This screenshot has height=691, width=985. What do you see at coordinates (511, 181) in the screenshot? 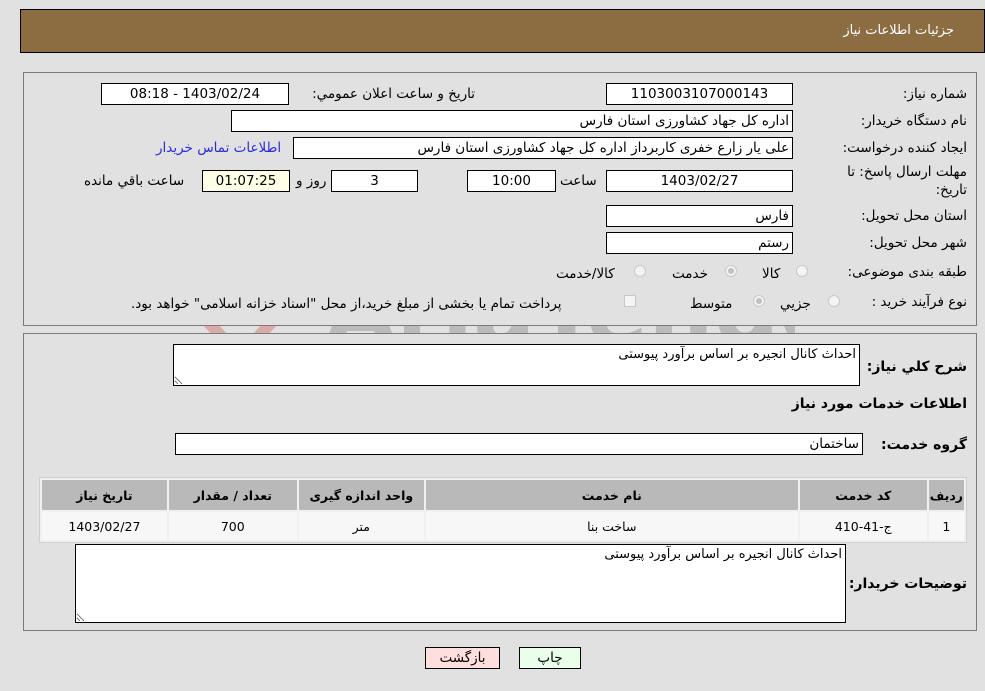
I see `deadline-time-field: 10:00` at bounding box center [511, 181].